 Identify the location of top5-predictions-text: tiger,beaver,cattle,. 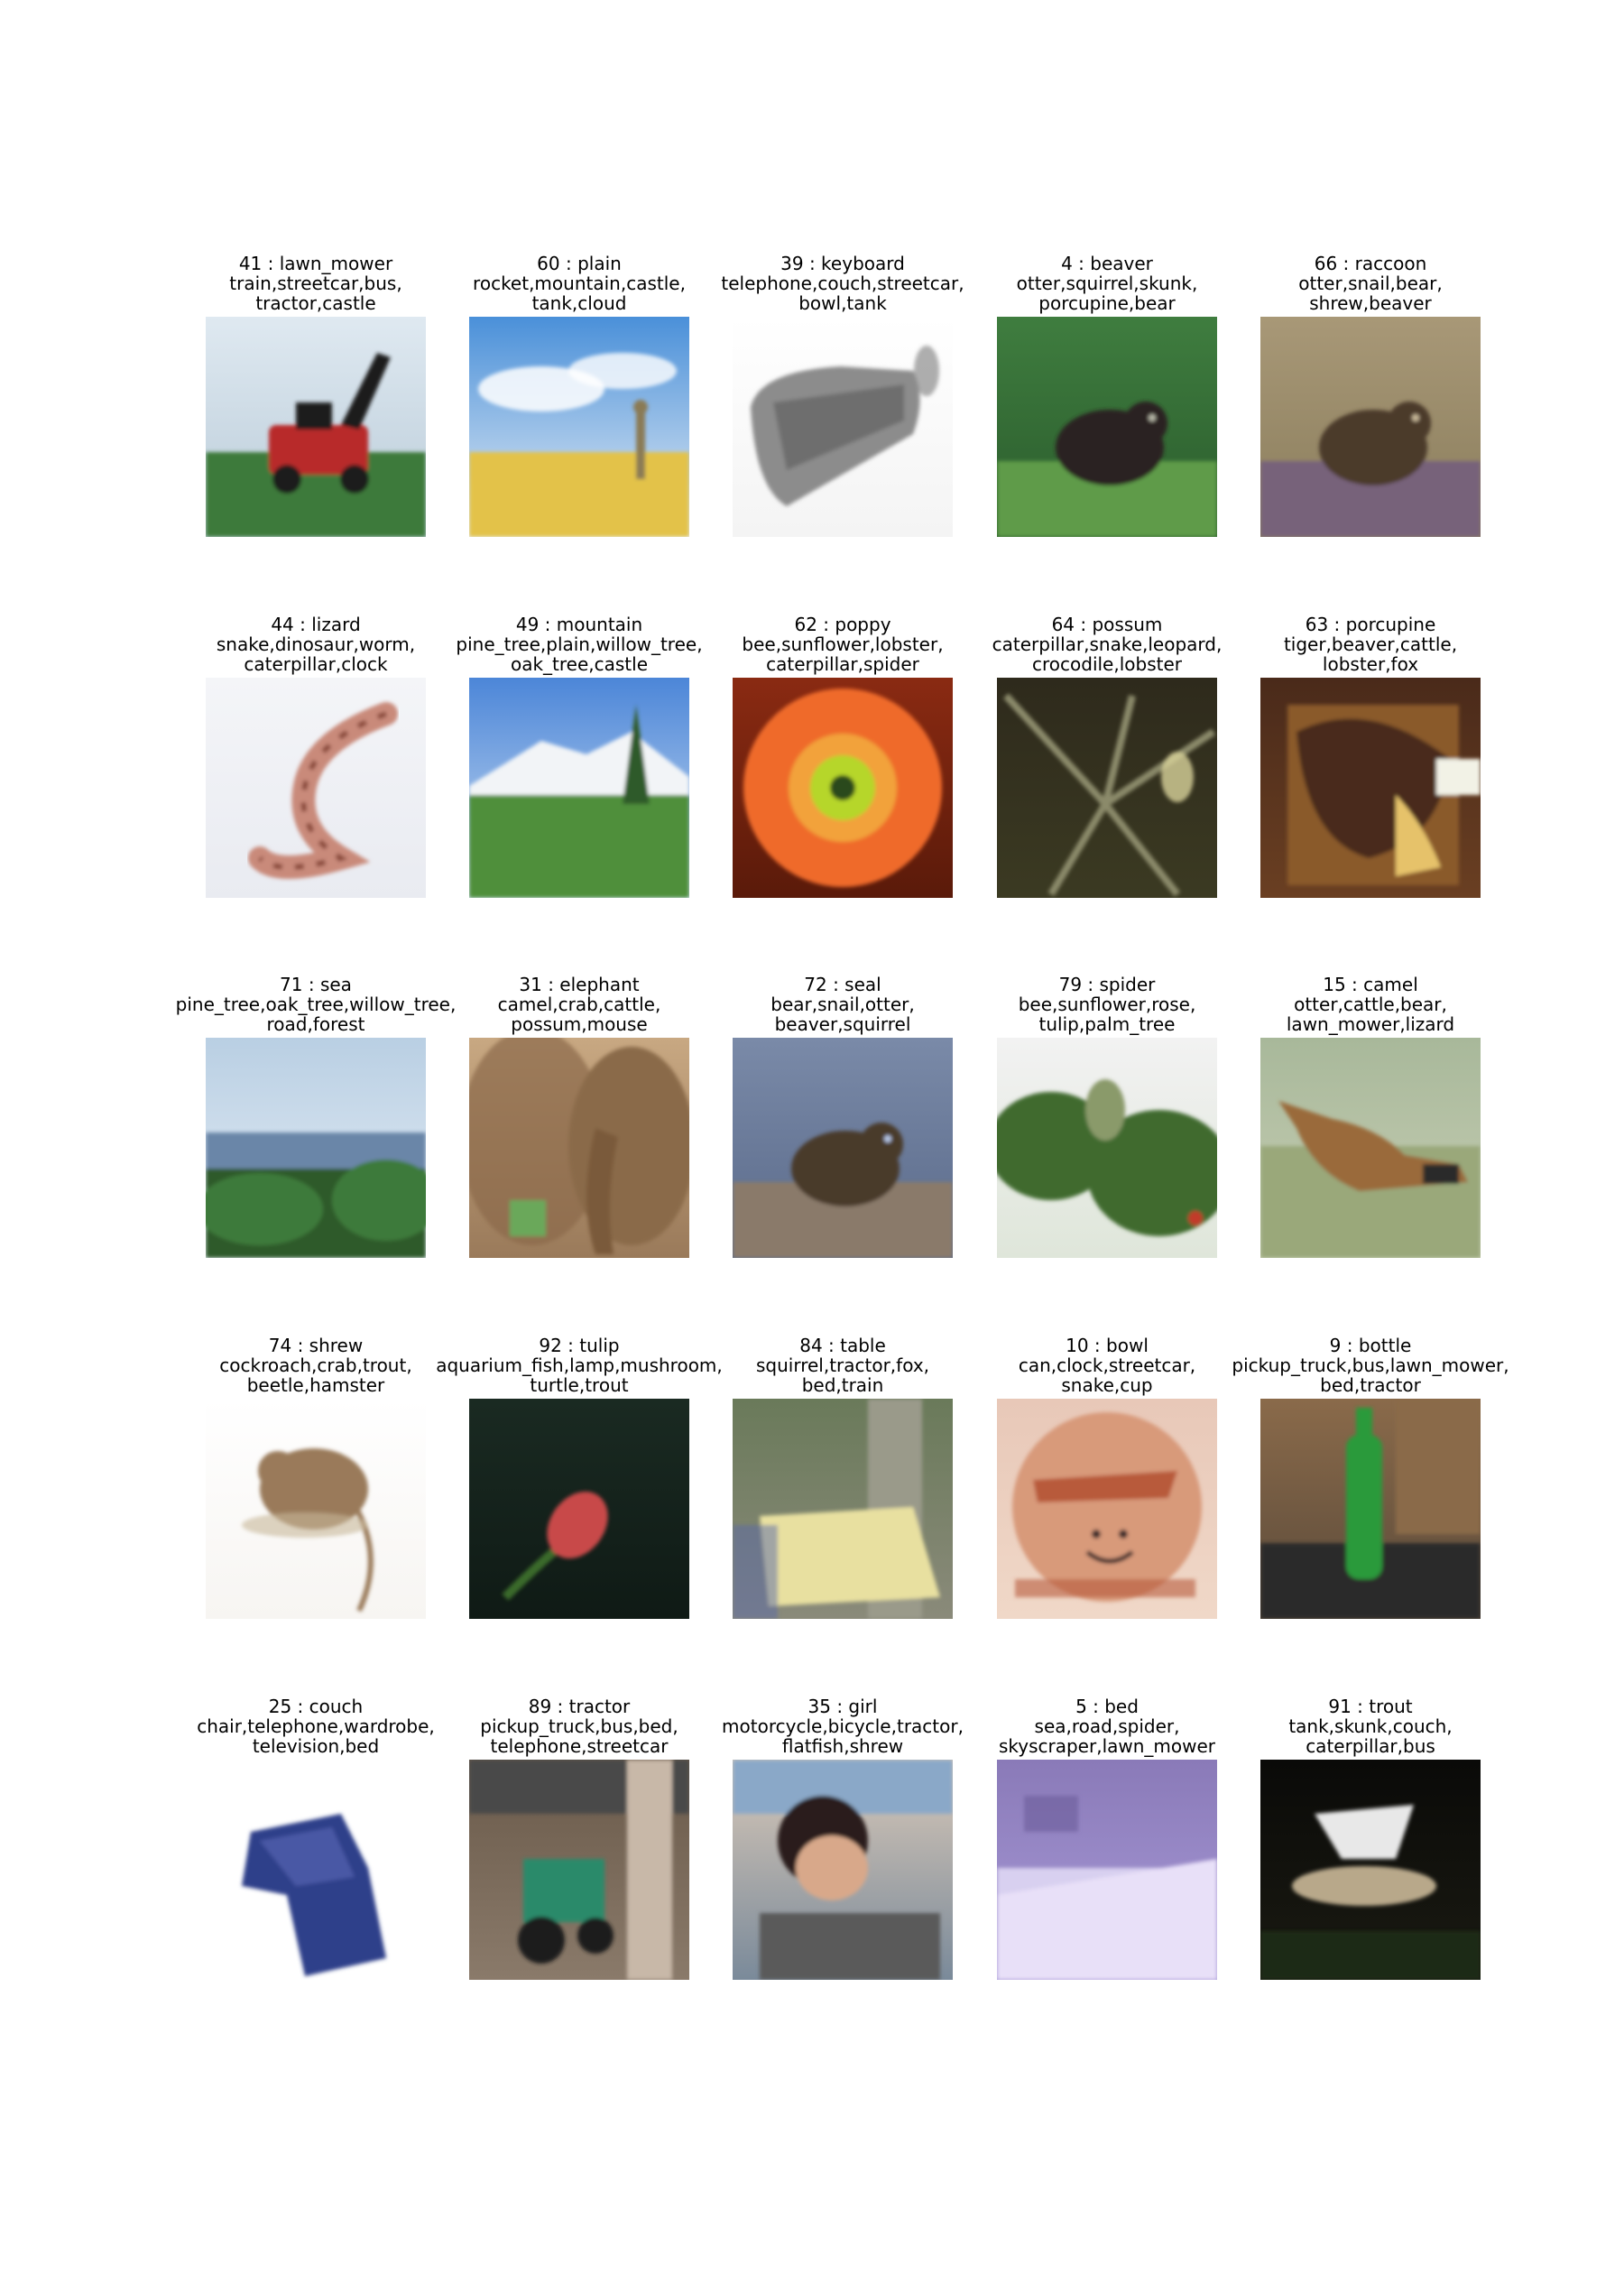
(1371, 644).